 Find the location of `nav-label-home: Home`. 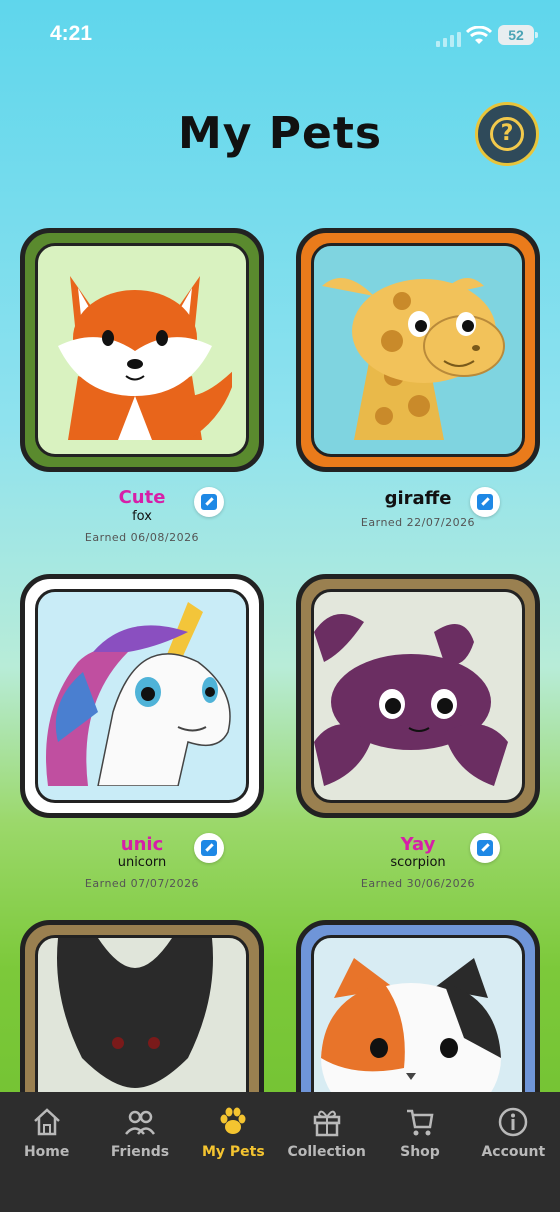

nav-label-home: Home is located at coordinates (46, 1152).